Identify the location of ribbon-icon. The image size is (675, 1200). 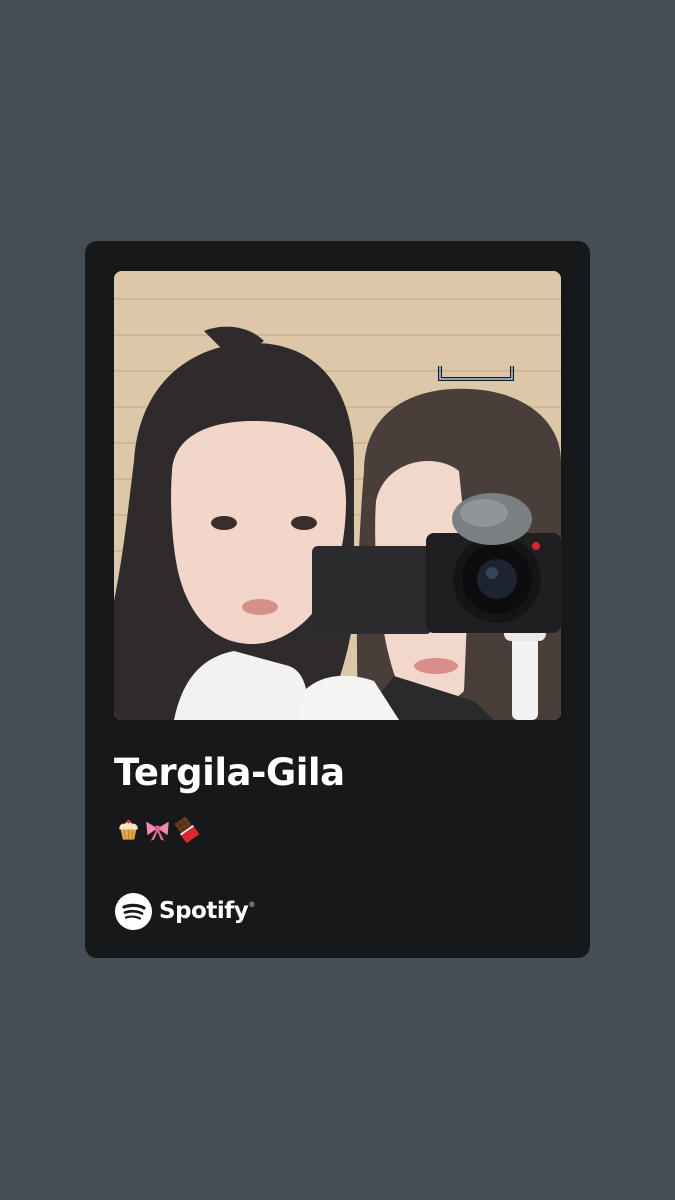
(157, 831).